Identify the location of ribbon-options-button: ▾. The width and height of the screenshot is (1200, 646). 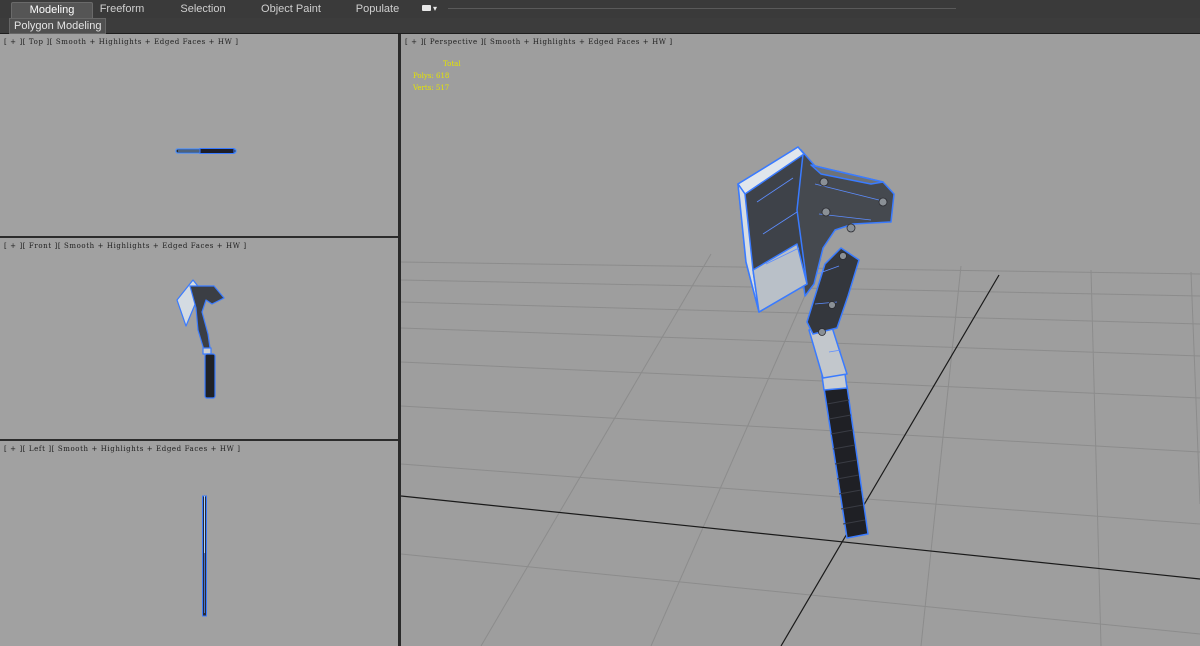
(431, 9).